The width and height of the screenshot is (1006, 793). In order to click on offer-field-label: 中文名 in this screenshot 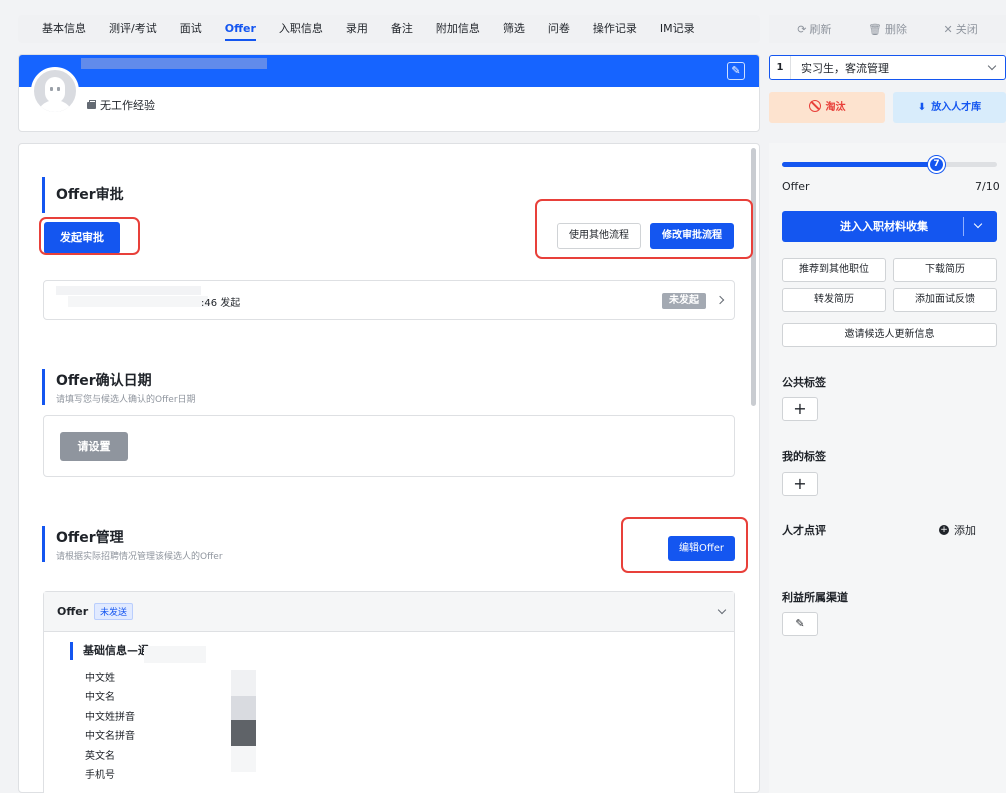, I will do `click(100, 697)`.